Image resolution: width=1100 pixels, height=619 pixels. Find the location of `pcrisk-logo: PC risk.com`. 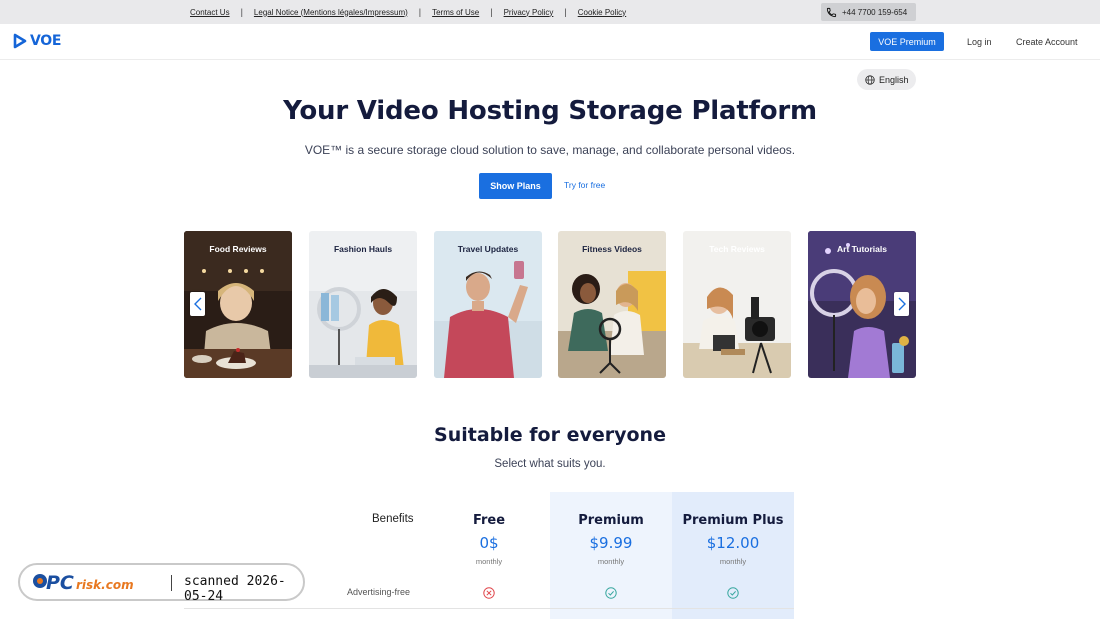

pcrisk-logo: PC risk.com is located at coordinates (94, 582).